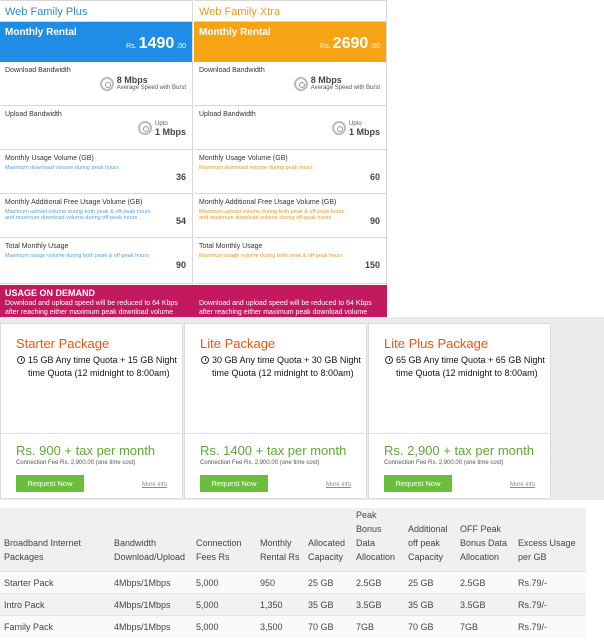 The image size is (604, 640). I want to click on monthly-rental-header: Monthly Rental Rs. 2690 .00, so click(290, 42).